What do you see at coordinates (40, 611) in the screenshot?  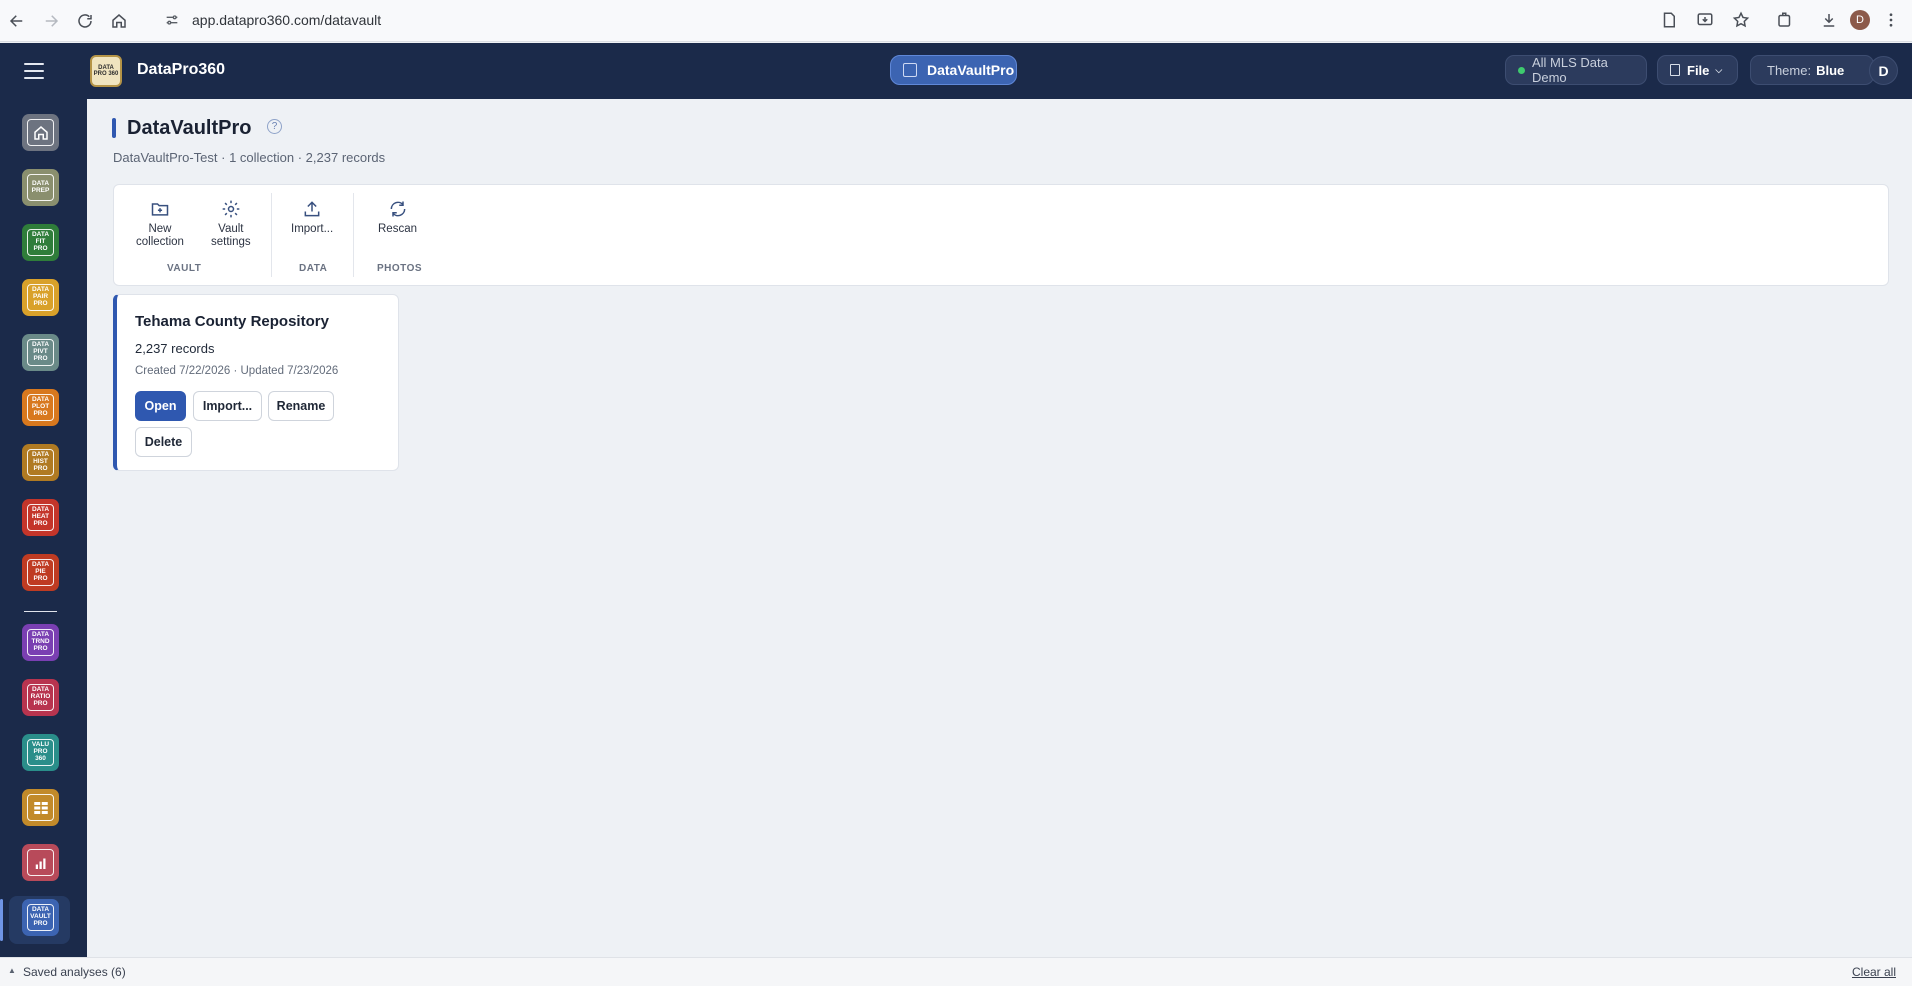 I see `sidebar-divider` at bounding box center [40, 611].